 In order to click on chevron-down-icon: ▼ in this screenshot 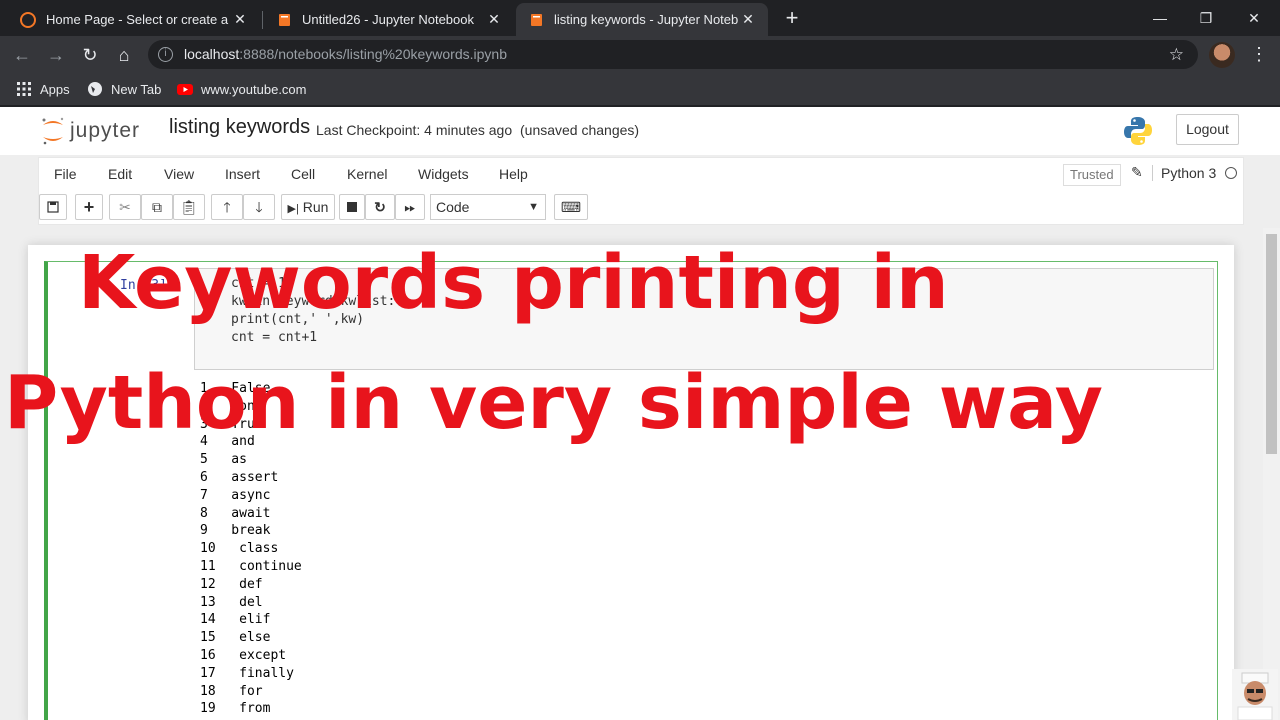, I will do `click(533, 207)`.